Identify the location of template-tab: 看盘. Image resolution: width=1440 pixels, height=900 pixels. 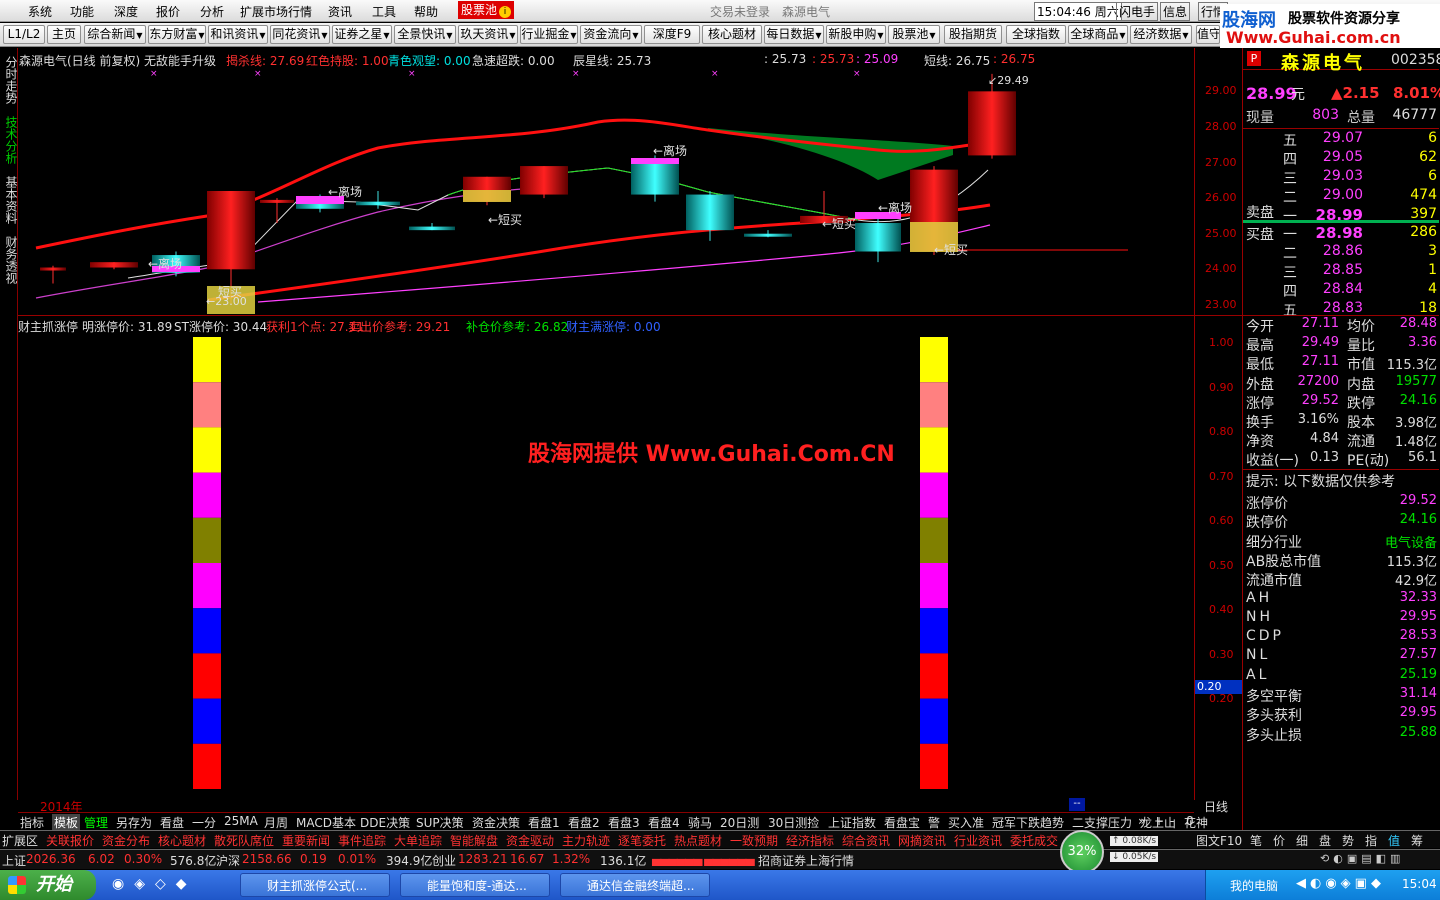
(172, 822).